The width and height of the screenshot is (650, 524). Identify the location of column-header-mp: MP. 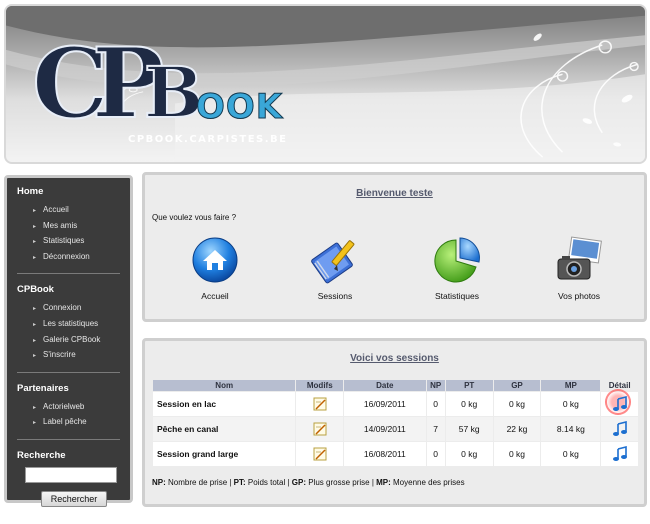
(571, 385).